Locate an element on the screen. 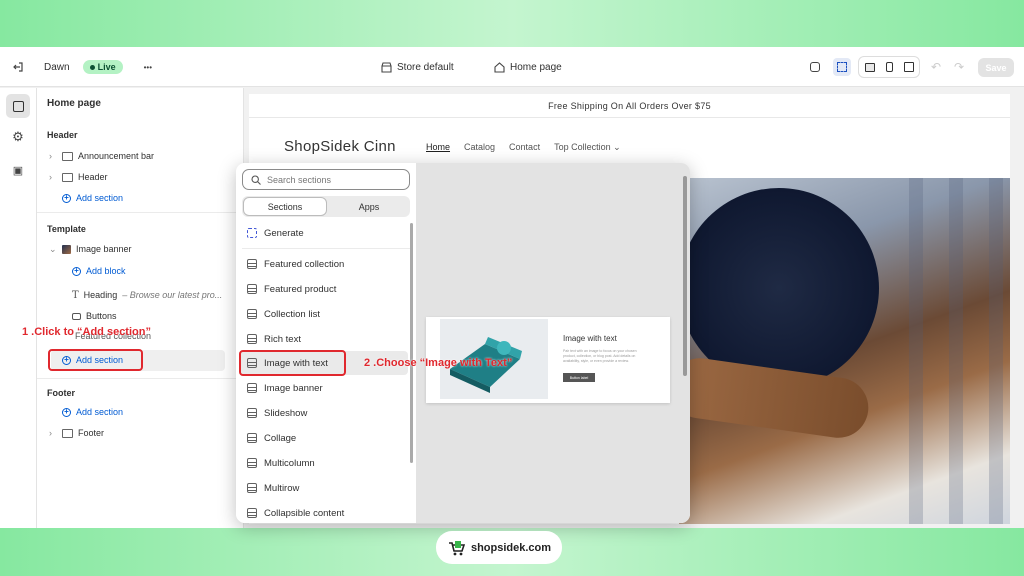 The height and width of the screenshot is (576, 1024). picker-tabs: Sections Apps is located at coordinates (326, 206).